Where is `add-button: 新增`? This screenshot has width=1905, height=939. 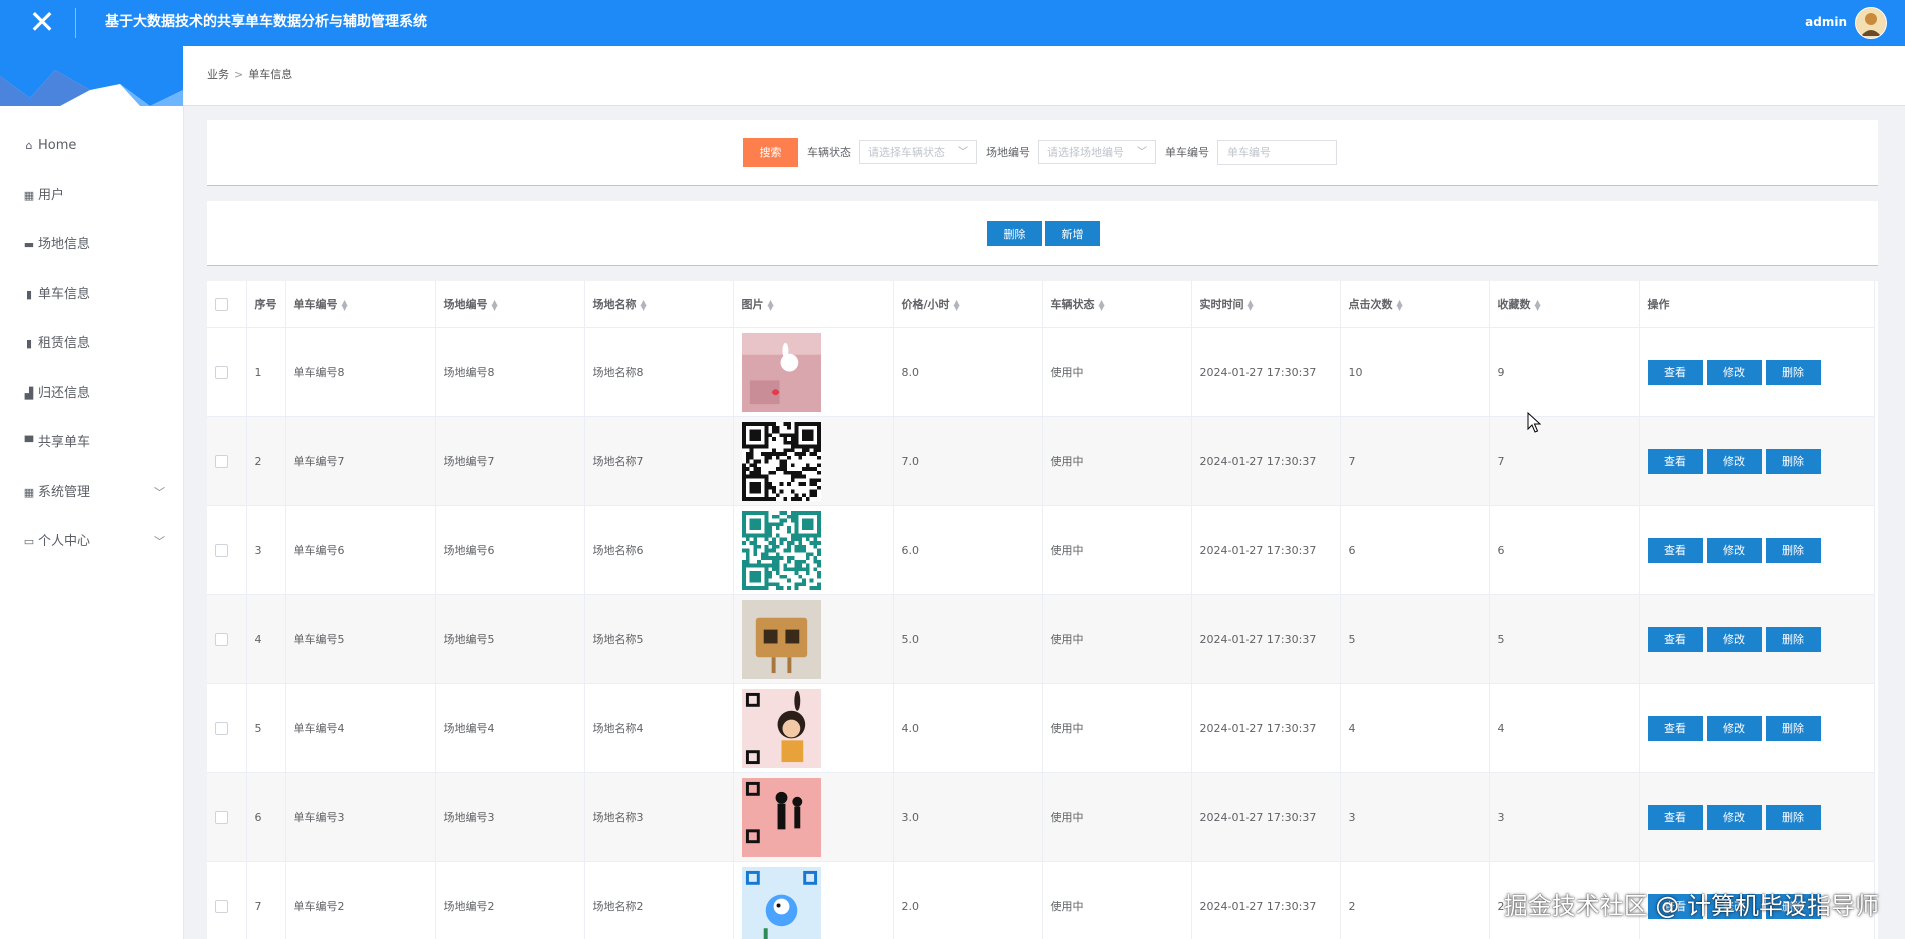 add-button: 新增 is located at coordinates (1072, 233).